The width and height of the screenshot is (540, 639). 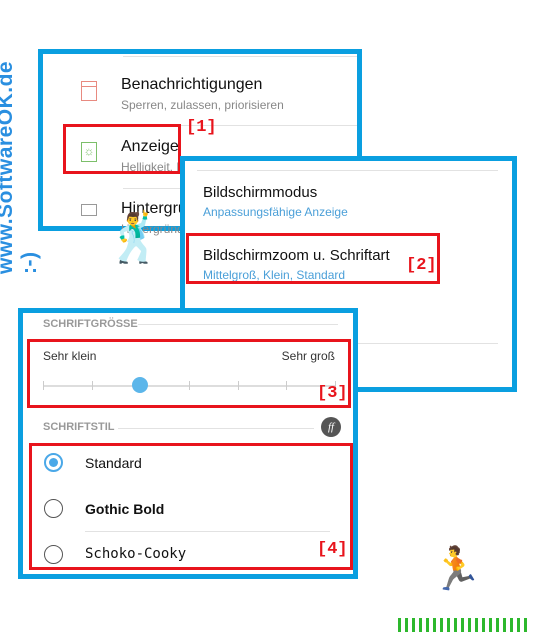 I want to click on paintbrush-icon, so click(x=89, y=210).